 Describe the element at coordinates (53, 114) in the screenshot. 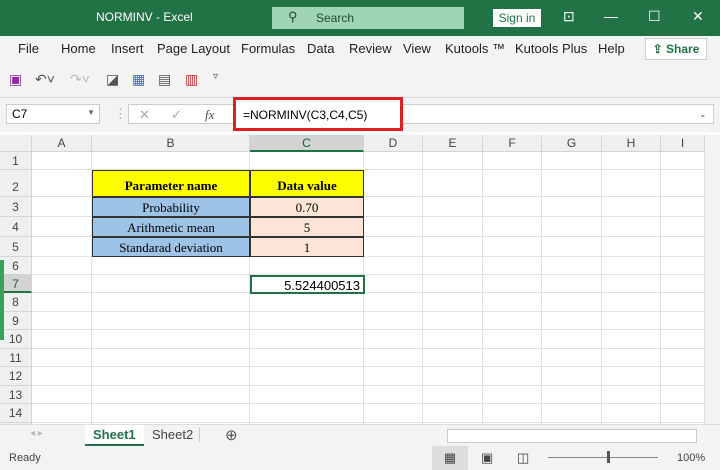

I see `name-box: C7 ▼` at that location.